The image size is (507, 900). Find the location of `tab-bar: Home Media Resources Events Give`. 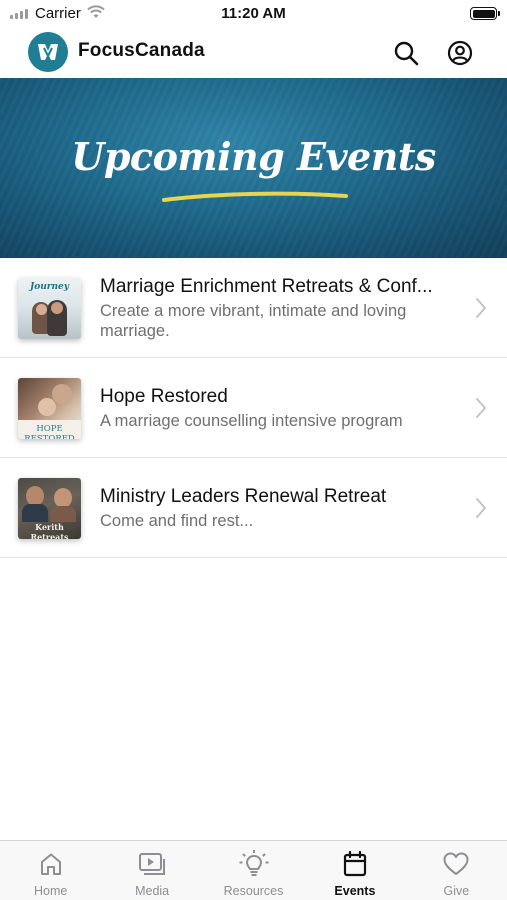

tab-bar: Home Media Resources Events Give is located at coordinates (253, 870).